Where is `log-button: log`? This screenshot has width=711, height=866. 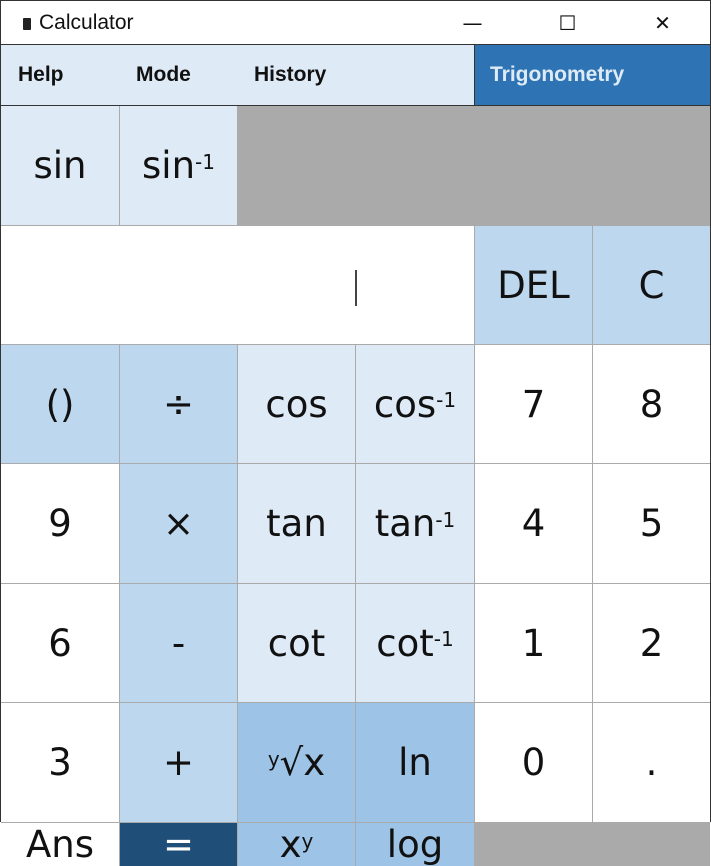
log-button: log is located at coordinates (415, 844).